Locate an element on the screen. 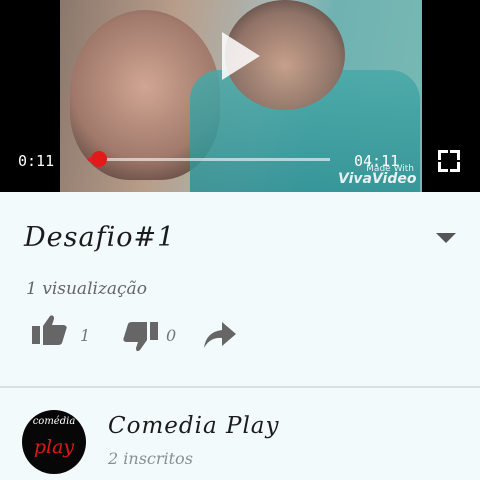 Image resolution: width=480 pixels, height=480 pixels. dislike-icon is located at coordinates (140, 338).